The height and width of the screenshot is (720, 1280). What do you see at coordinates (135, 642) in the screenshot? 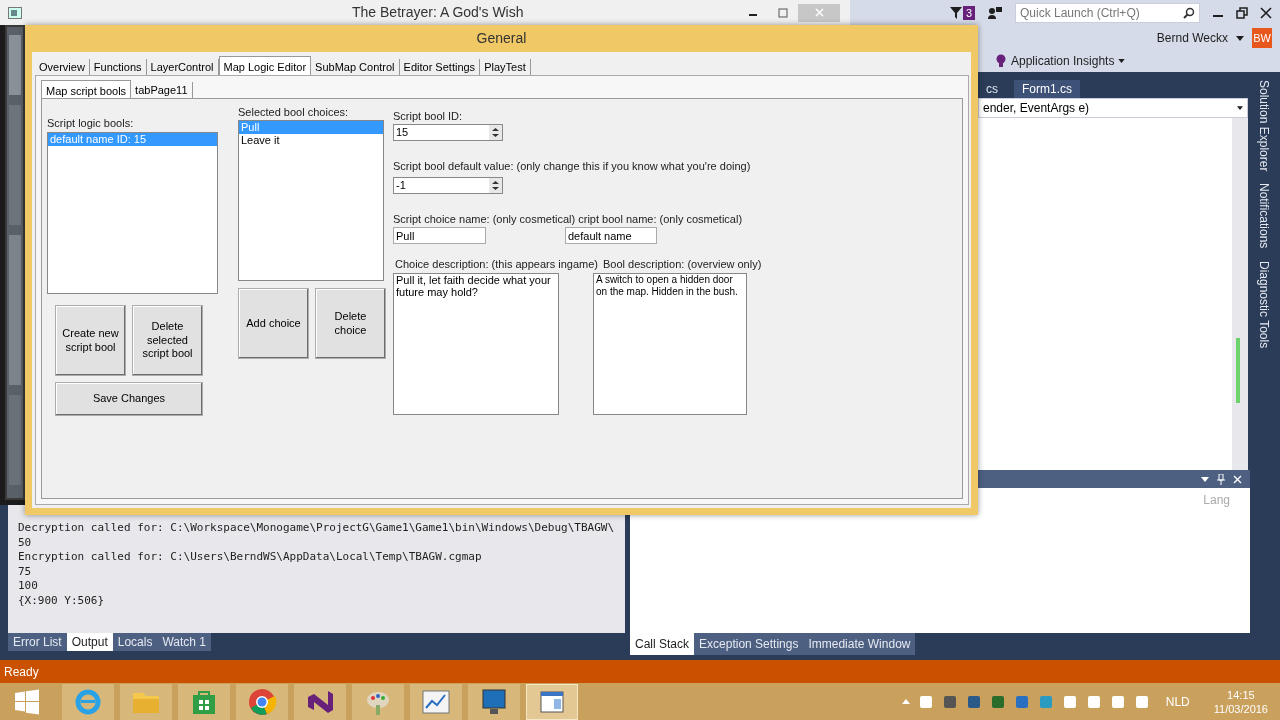
I see `panel-tab: Locals` at bounding box center [135, 642].